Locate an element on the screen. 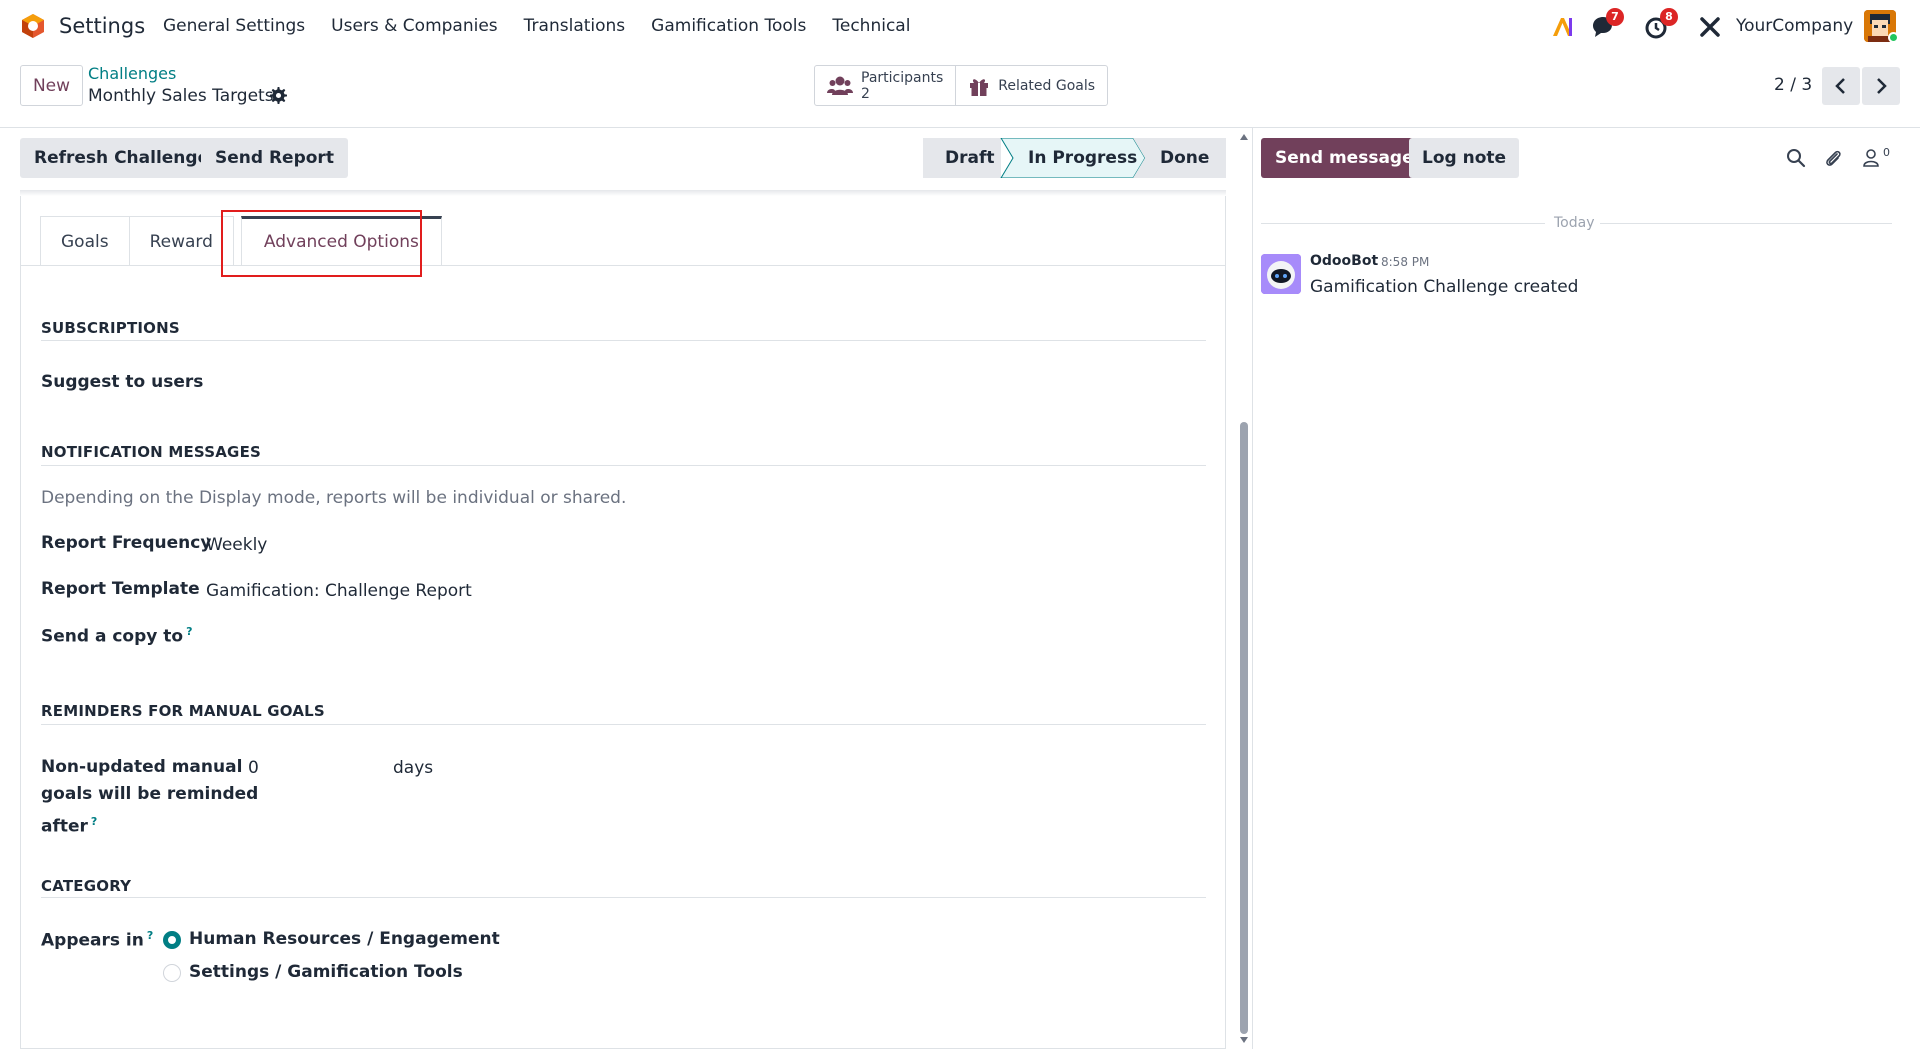  form-tabs: Goals Reward Advanced Options is located at coordinates (241, 241).